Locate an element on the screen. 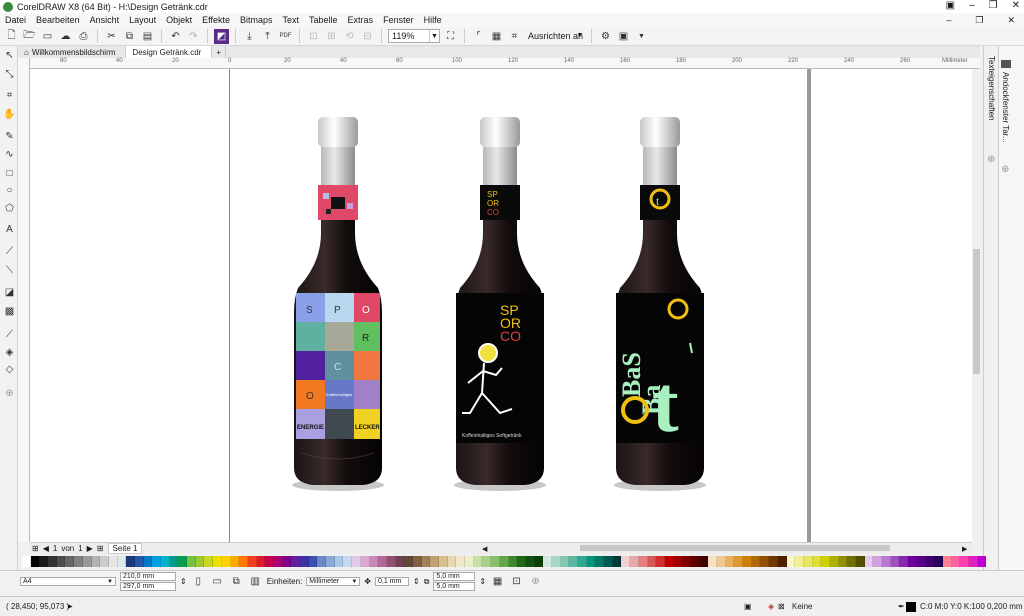 This screenshot has height=616, width=1024. page-height-field: 297,0 mm is located at coordinates (148, 586).